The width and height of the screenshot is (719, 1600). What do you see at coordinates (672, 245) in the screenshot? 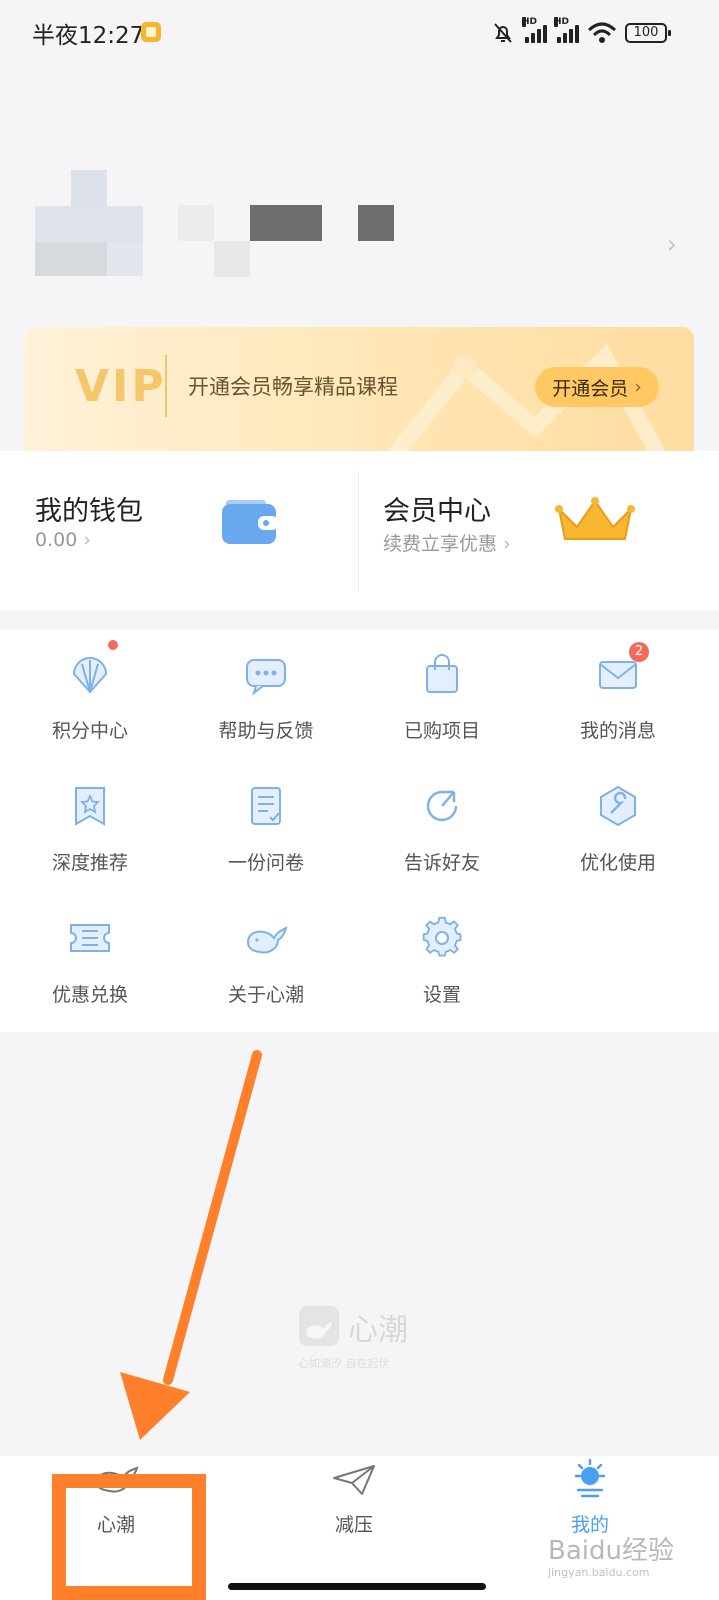
I see `profile-chevron-icon: ›` at bounding box center [672, 245].